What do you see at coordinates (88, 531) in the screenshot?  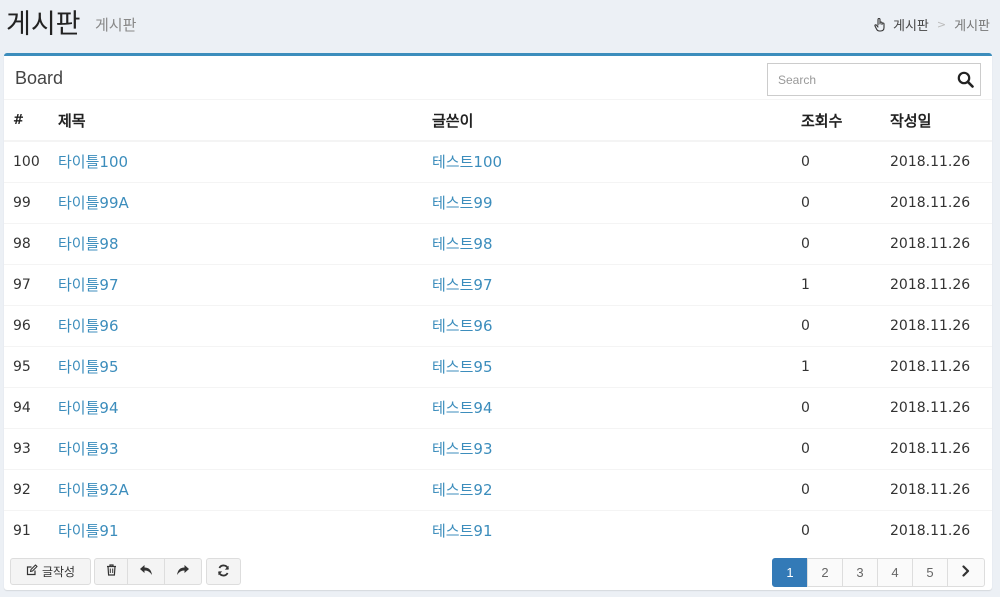 I see `post-title-link: 타이틀91` at bounding box center [88, 531].